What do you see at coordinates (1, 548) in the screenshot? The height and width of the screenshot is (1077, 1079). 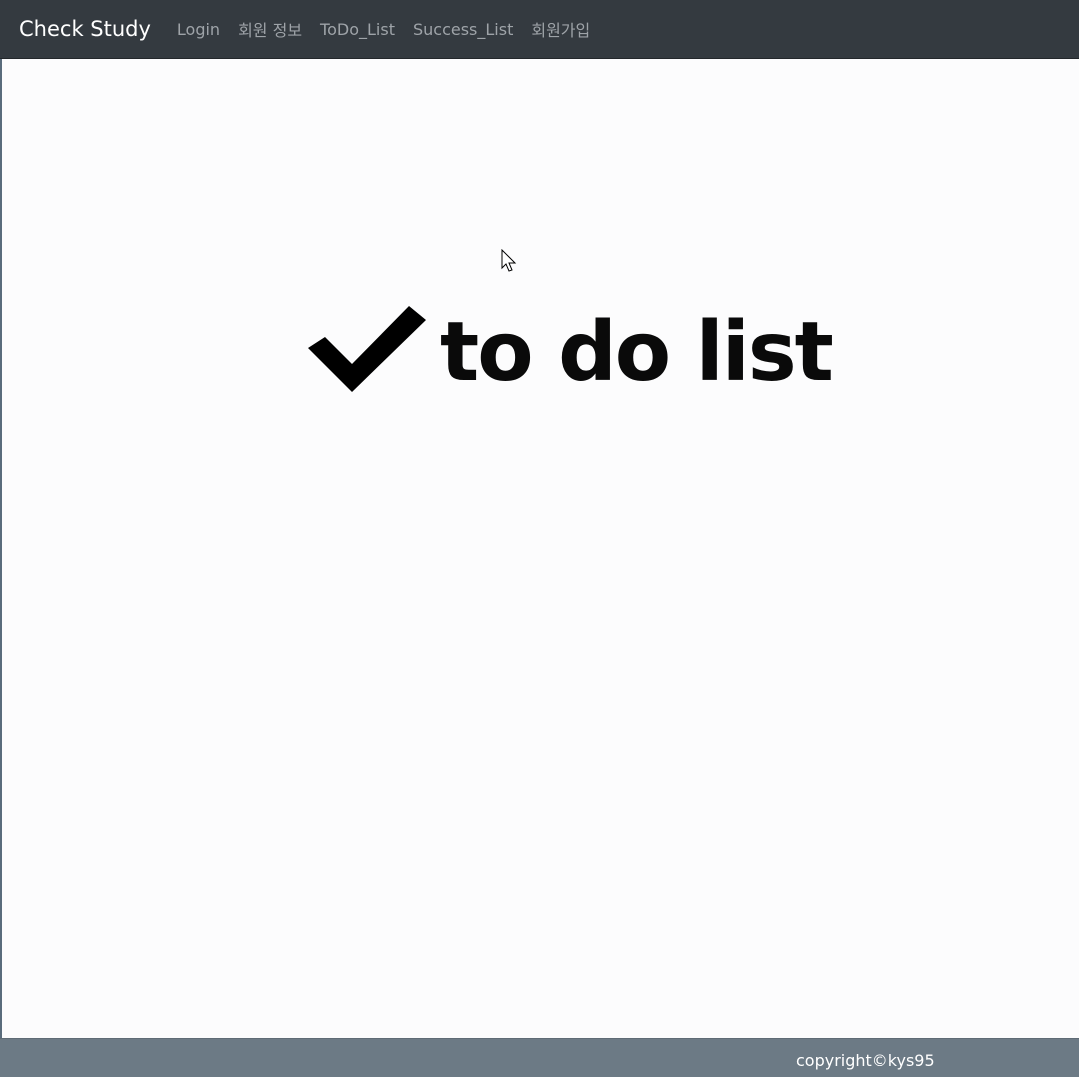 I see `window-edge` at bounding box center [1, 548].